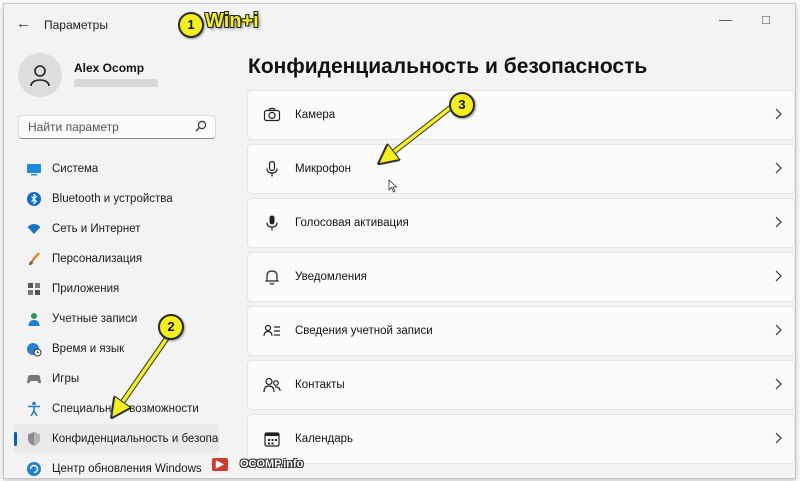 Image resolution: width=800 pixels, height=481 pixels. I want to click on hotkey-label: Win+i, so click(232, 21).